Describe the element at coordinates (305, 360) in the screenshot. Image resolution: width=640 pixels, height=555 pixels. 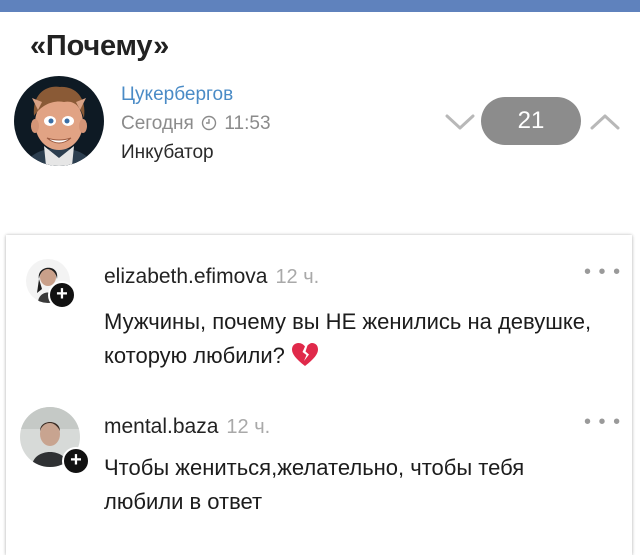
I see `broken-heart-icon` at that location.